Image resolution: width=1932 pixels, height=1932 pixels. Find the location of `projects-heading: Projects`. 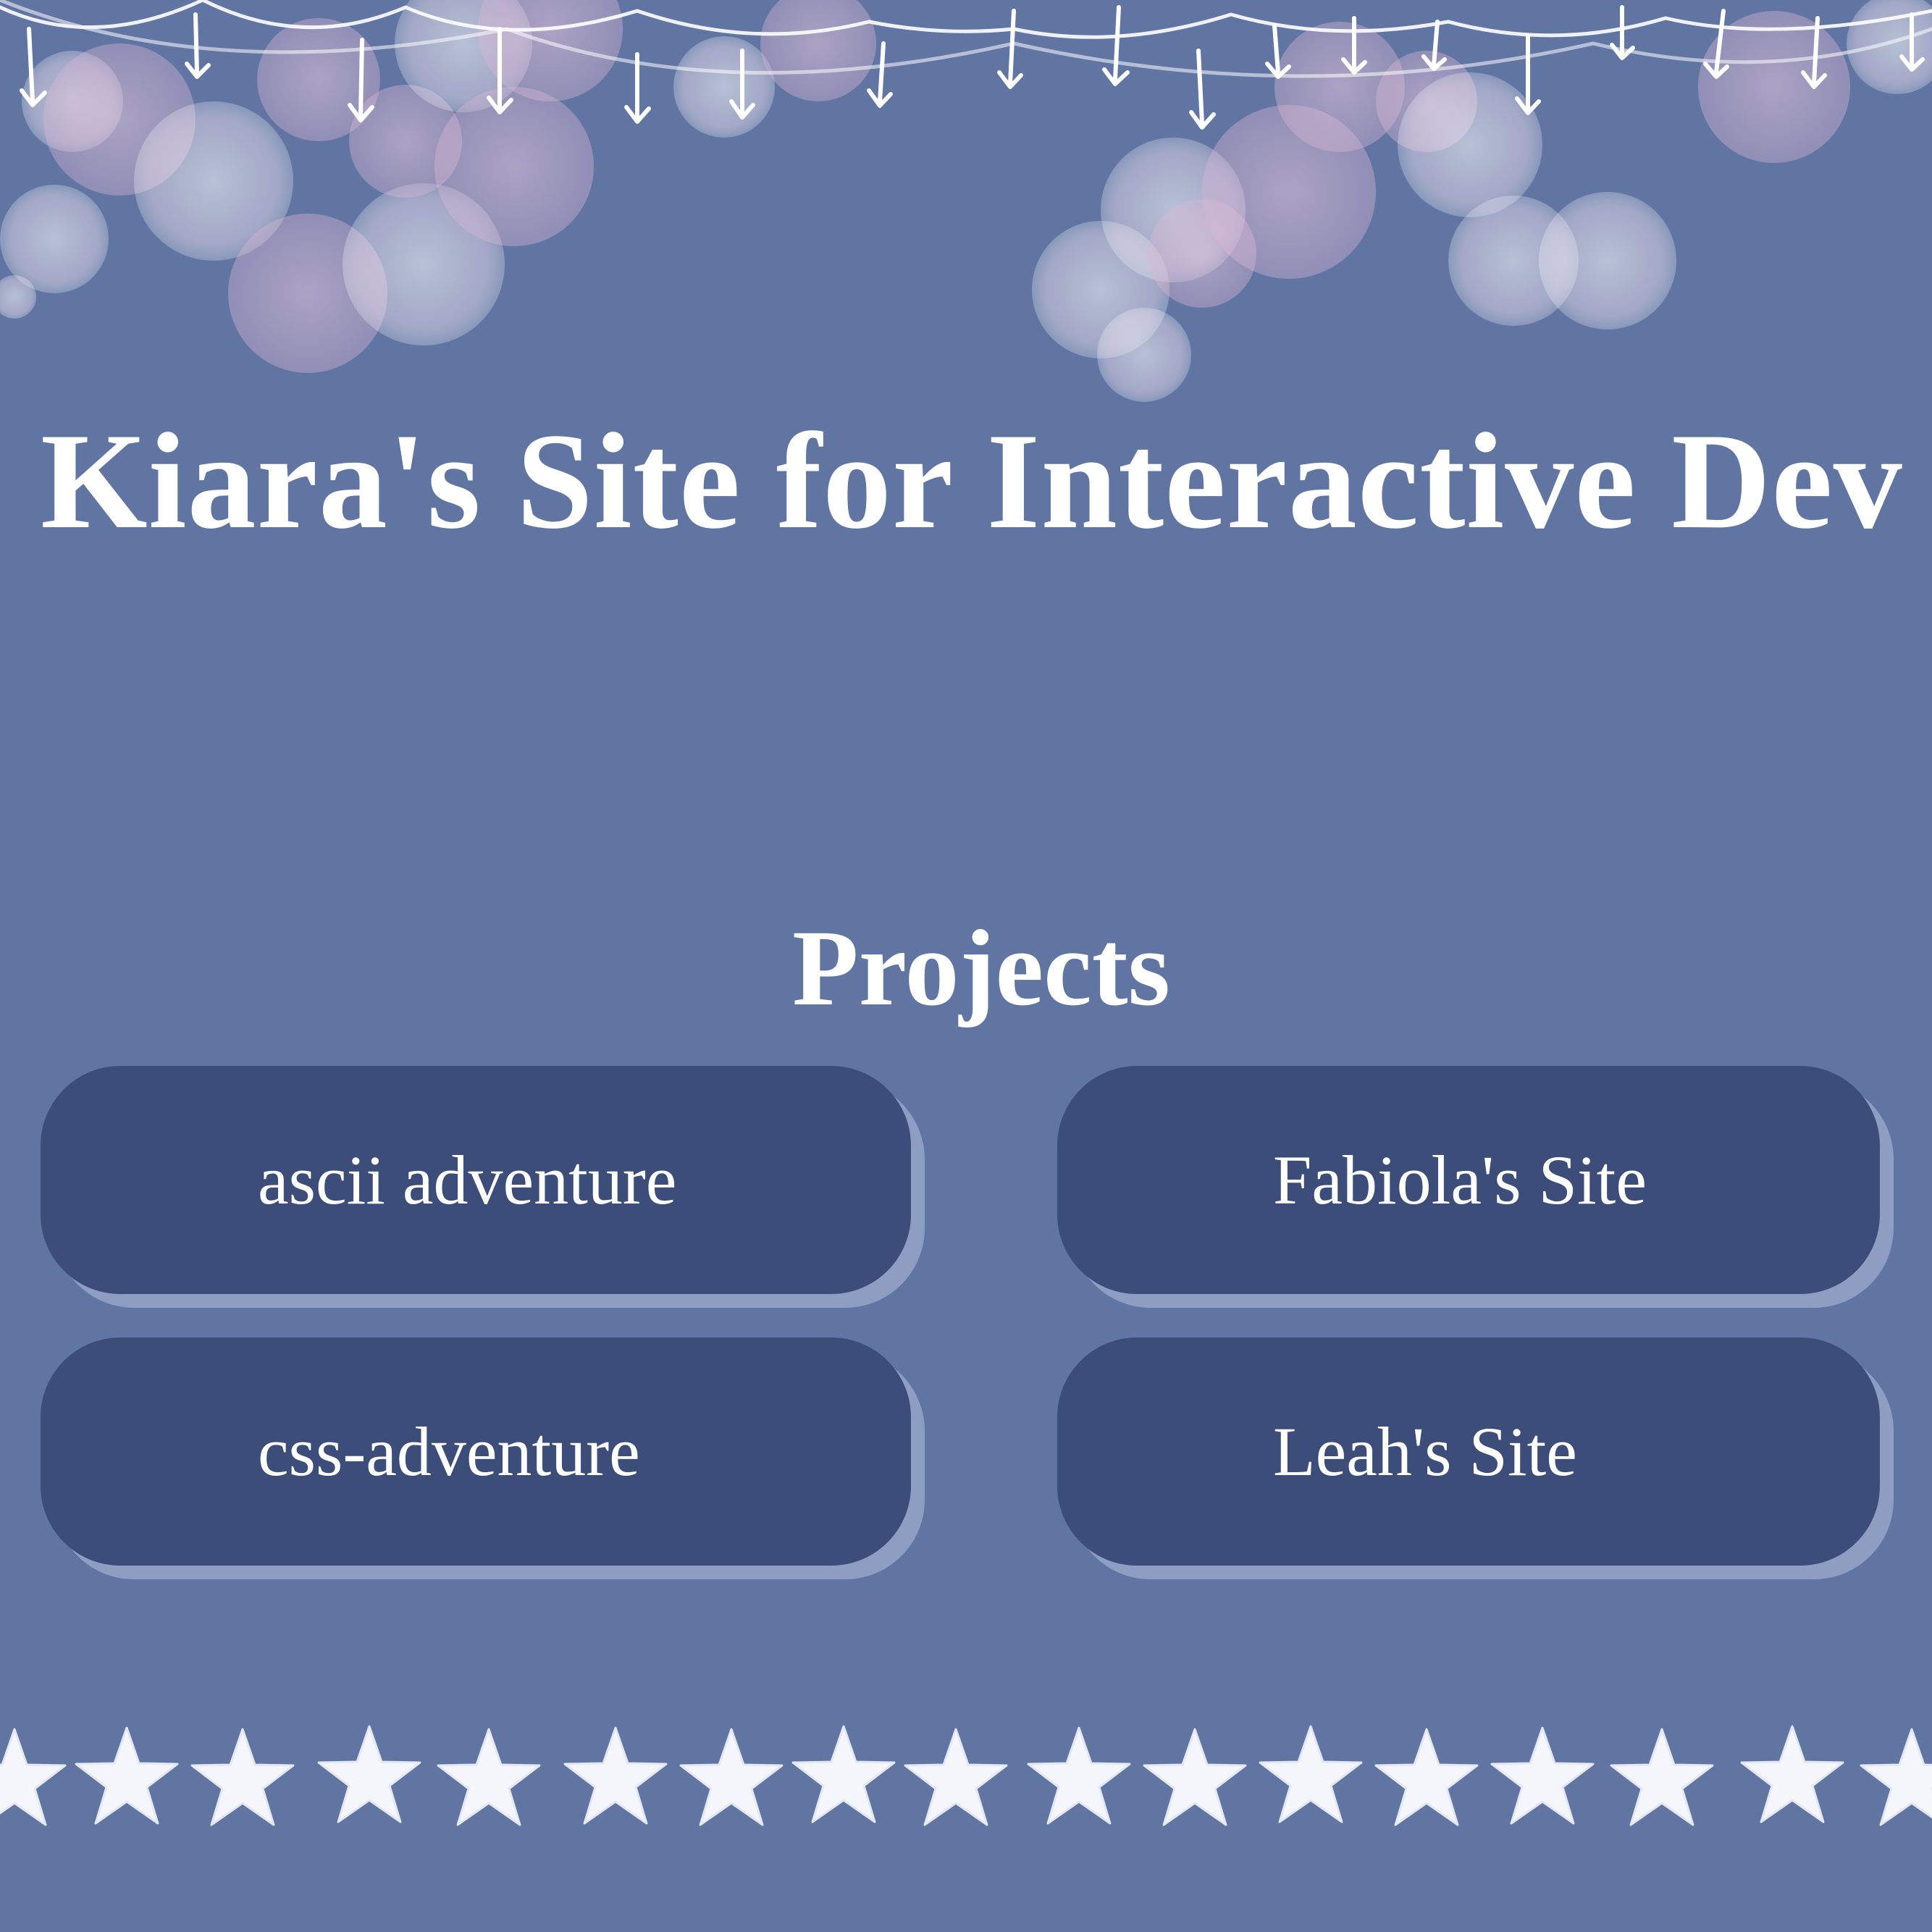

projects-heading: Projects is located at coordinates (981, 968).